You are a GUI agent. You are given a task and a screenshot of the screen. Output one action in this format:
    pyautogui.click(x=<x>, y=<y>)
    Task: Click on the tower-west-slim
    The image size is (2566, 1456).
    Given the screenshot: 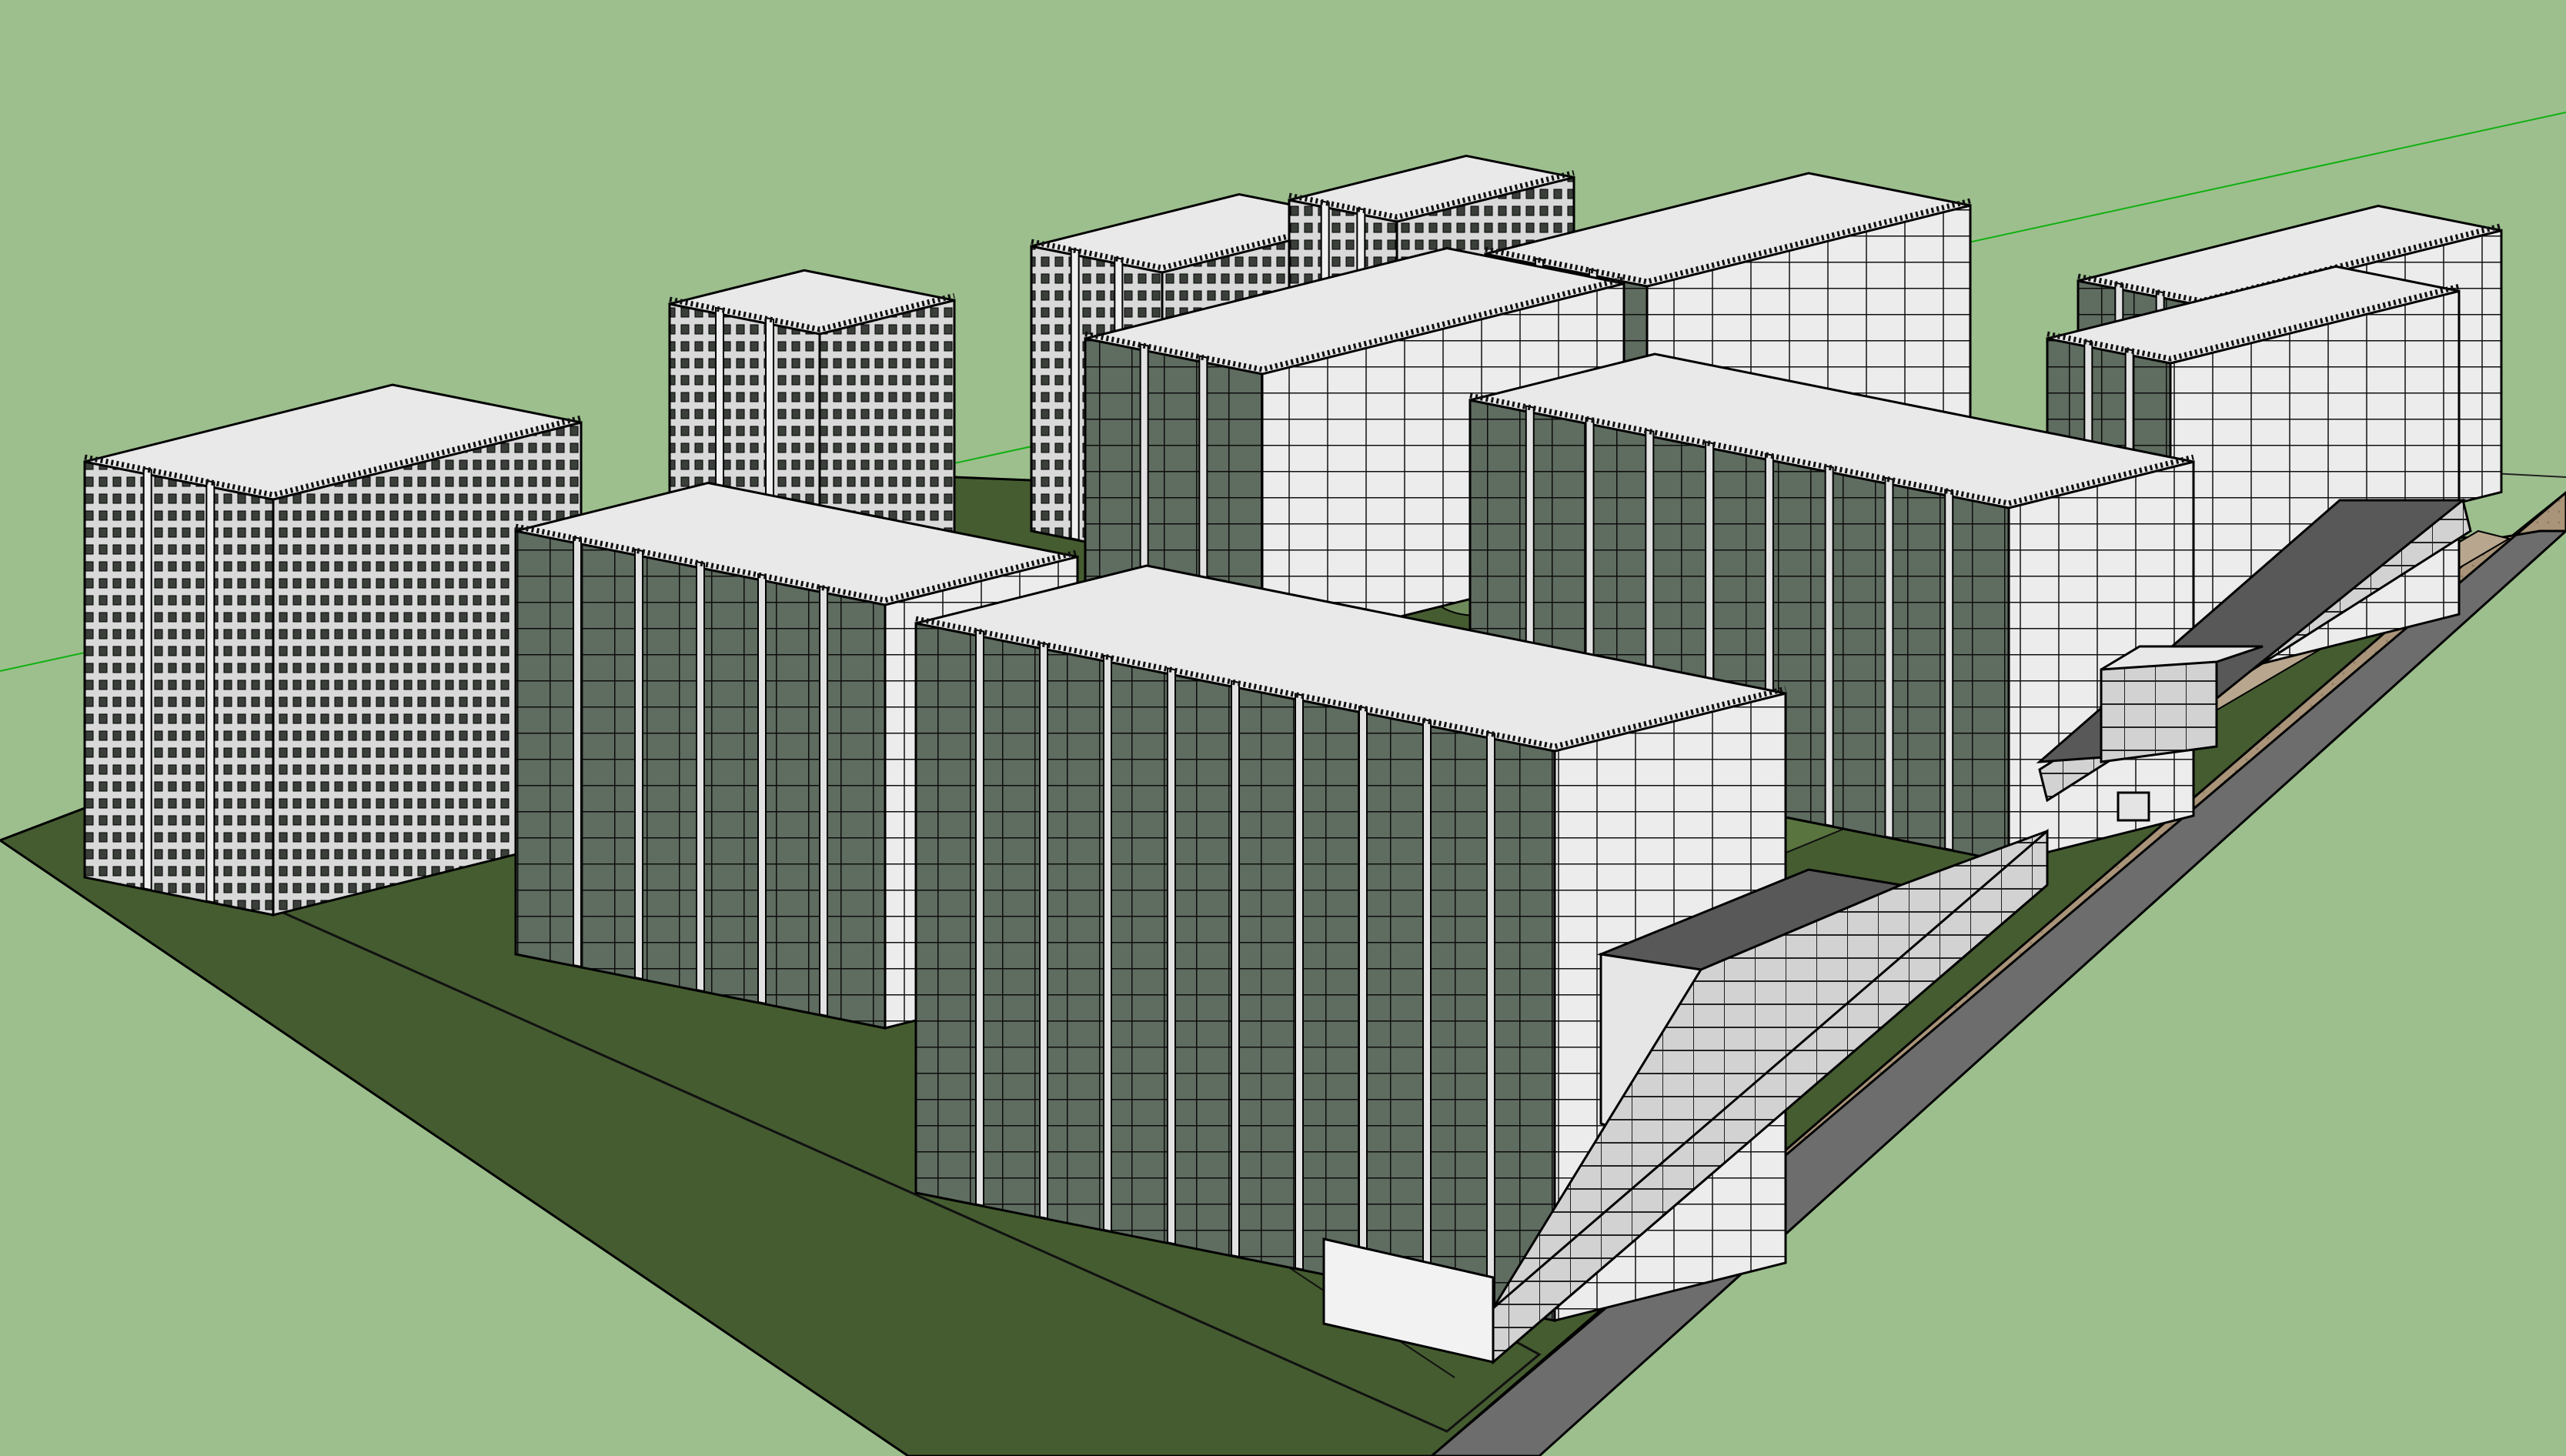 What is the action you would take?
    pyautogui.click(x=333, y=650)
    